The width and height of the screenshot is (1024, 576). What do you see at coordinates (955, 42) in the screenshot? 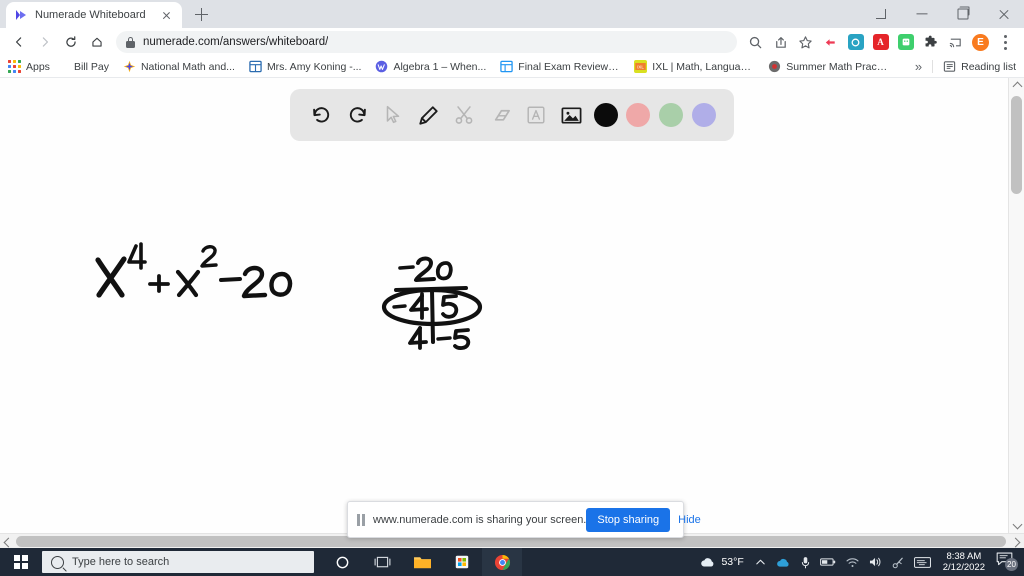
I see `cast-icon` at bounding box center [955, 42].